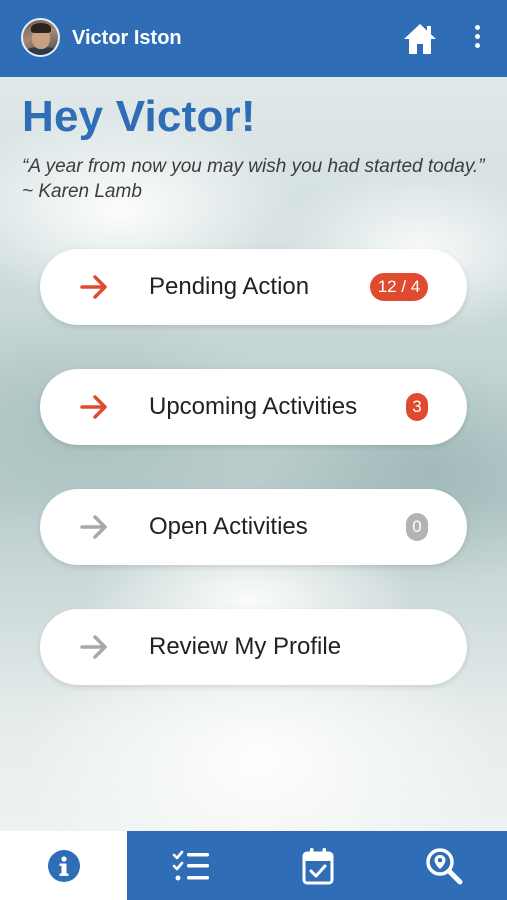 The height and width of the screenshot is (900, 507). I want to click on open-activities-badge: 0, so click(417, 527).